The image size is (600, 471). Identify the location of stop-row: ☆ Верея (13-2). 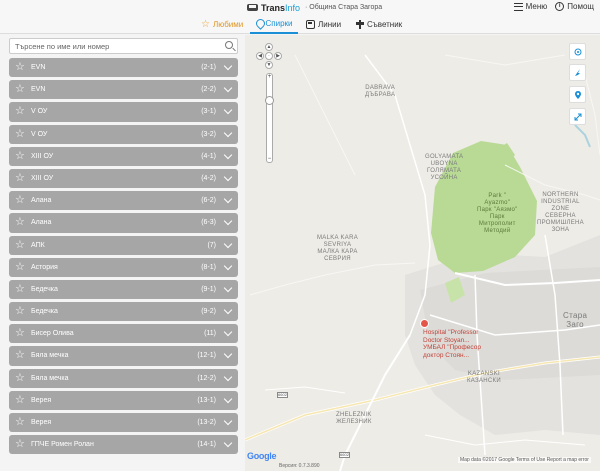
(123, 423).